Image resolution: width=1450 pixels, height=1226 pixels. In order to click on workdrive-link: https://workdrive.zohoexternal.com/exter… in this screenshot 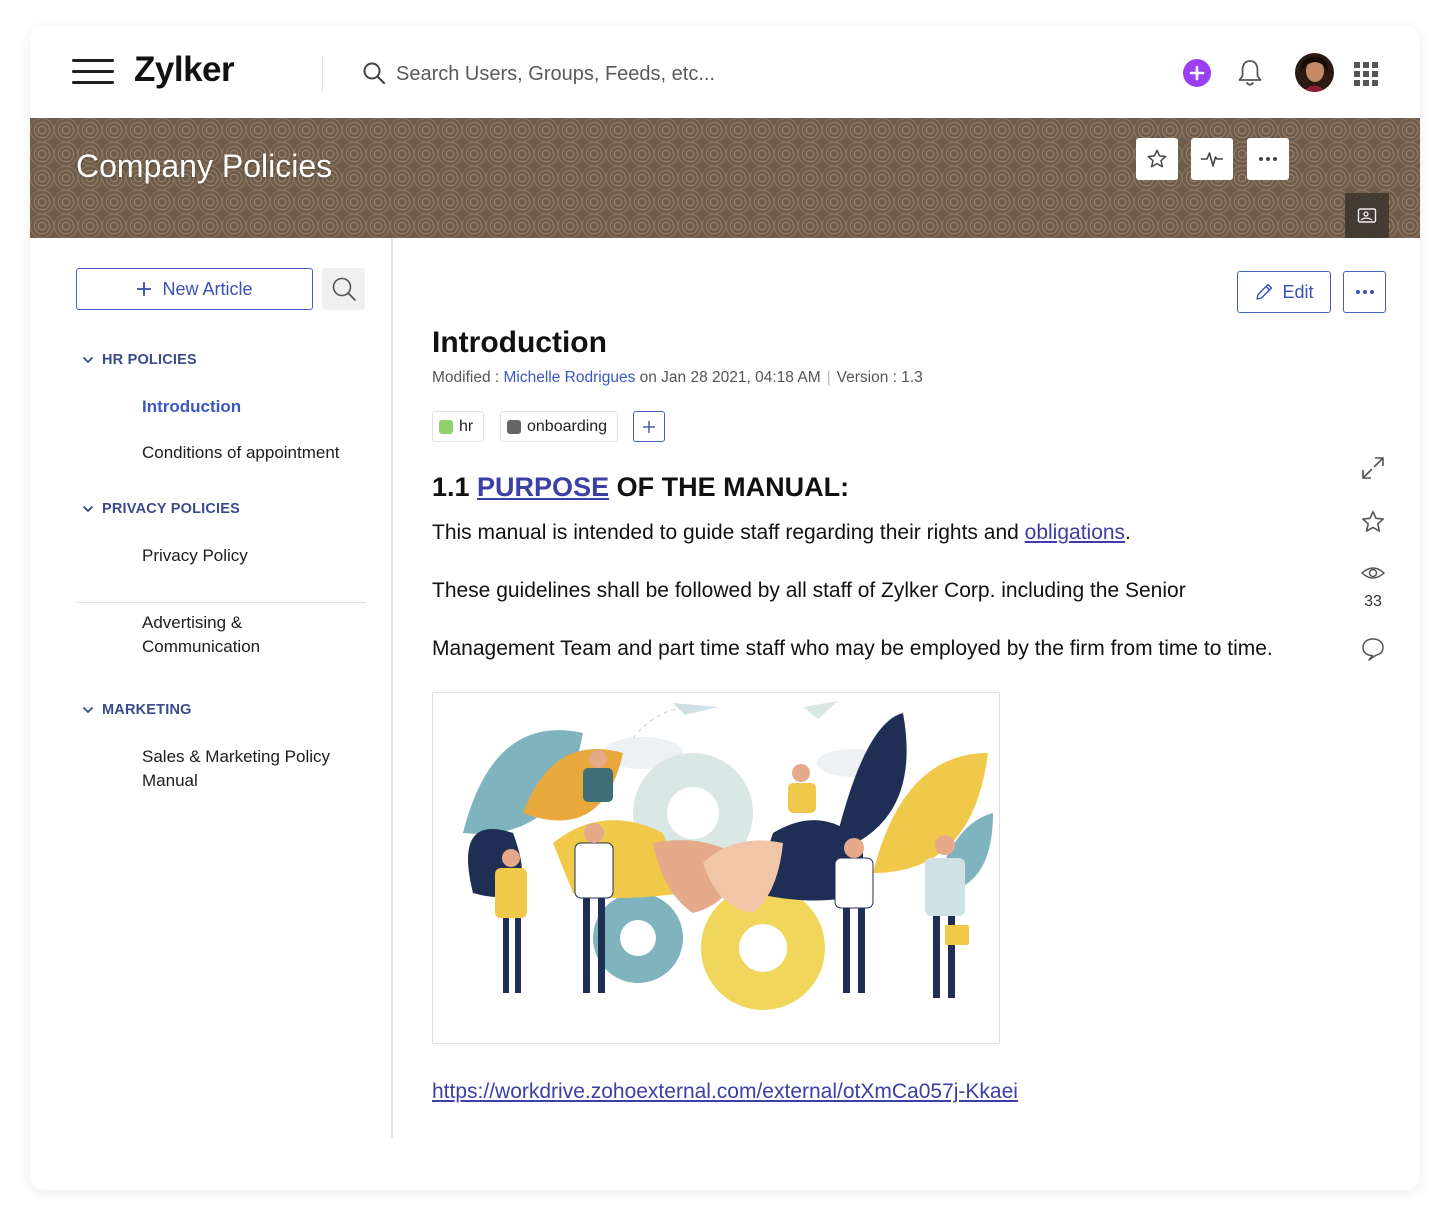, I will do `click(725, 1092)`.